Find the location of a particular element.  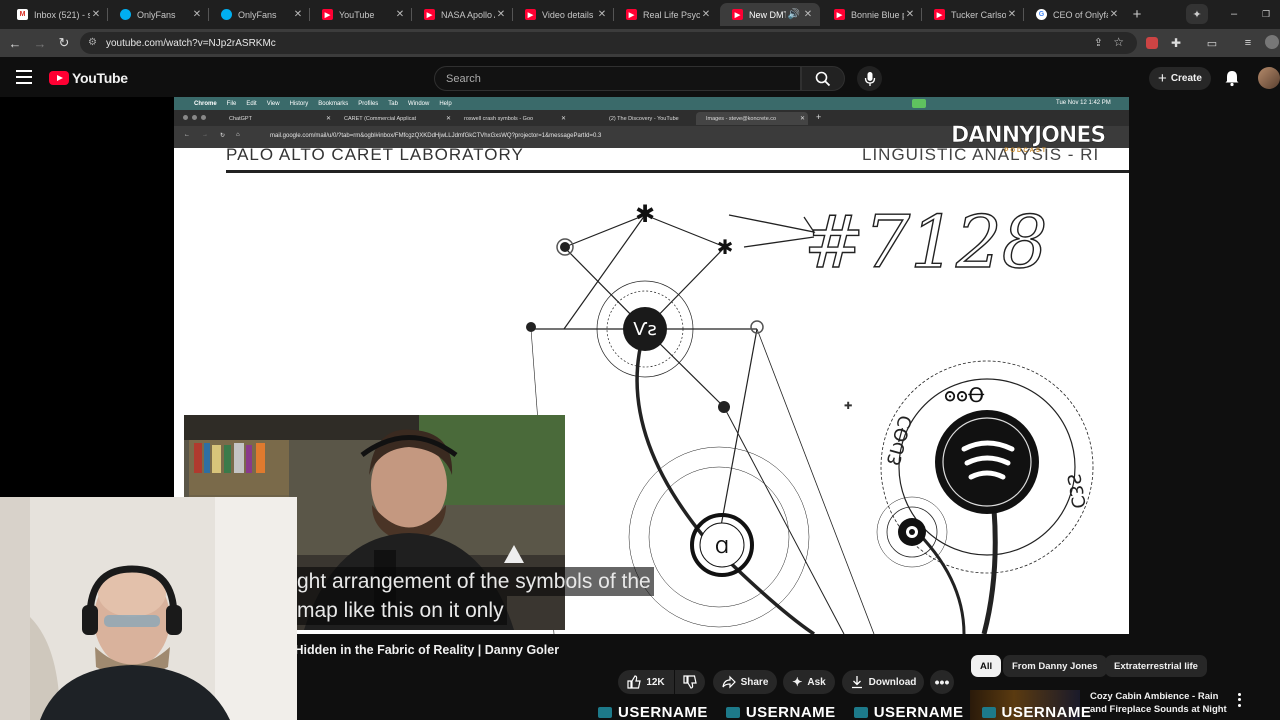

tab-title: New DMT is located at coordinates (767, 14).